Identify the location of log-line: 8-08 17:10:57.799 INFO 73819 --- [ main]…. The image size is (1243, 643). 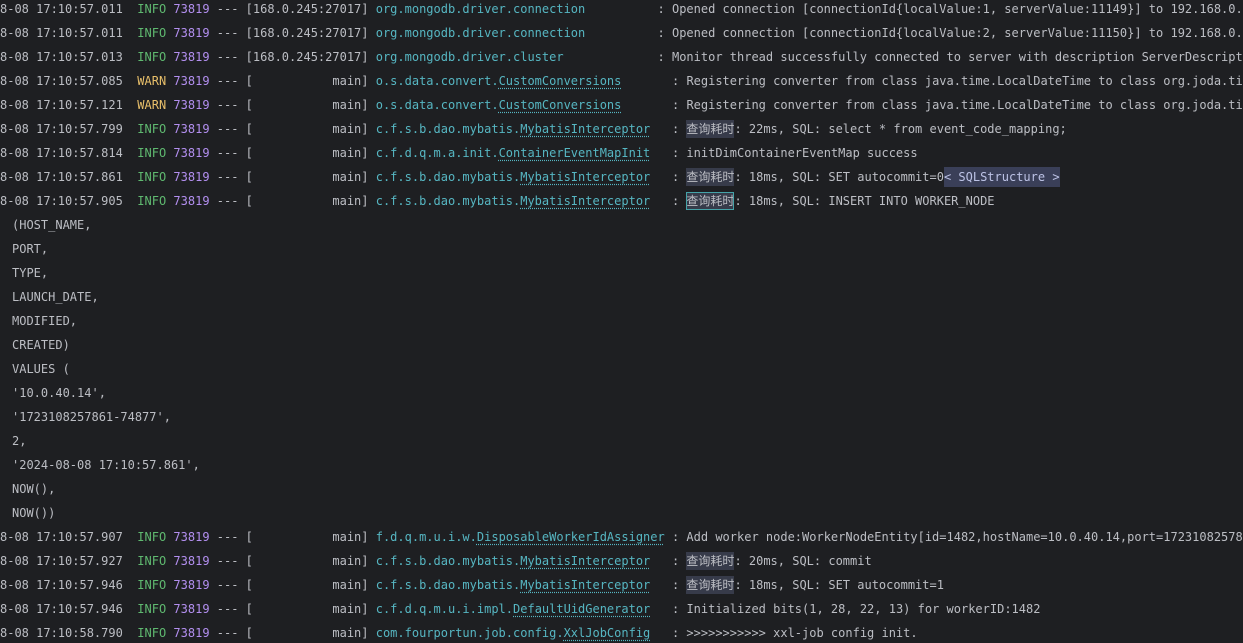
(533, 129).